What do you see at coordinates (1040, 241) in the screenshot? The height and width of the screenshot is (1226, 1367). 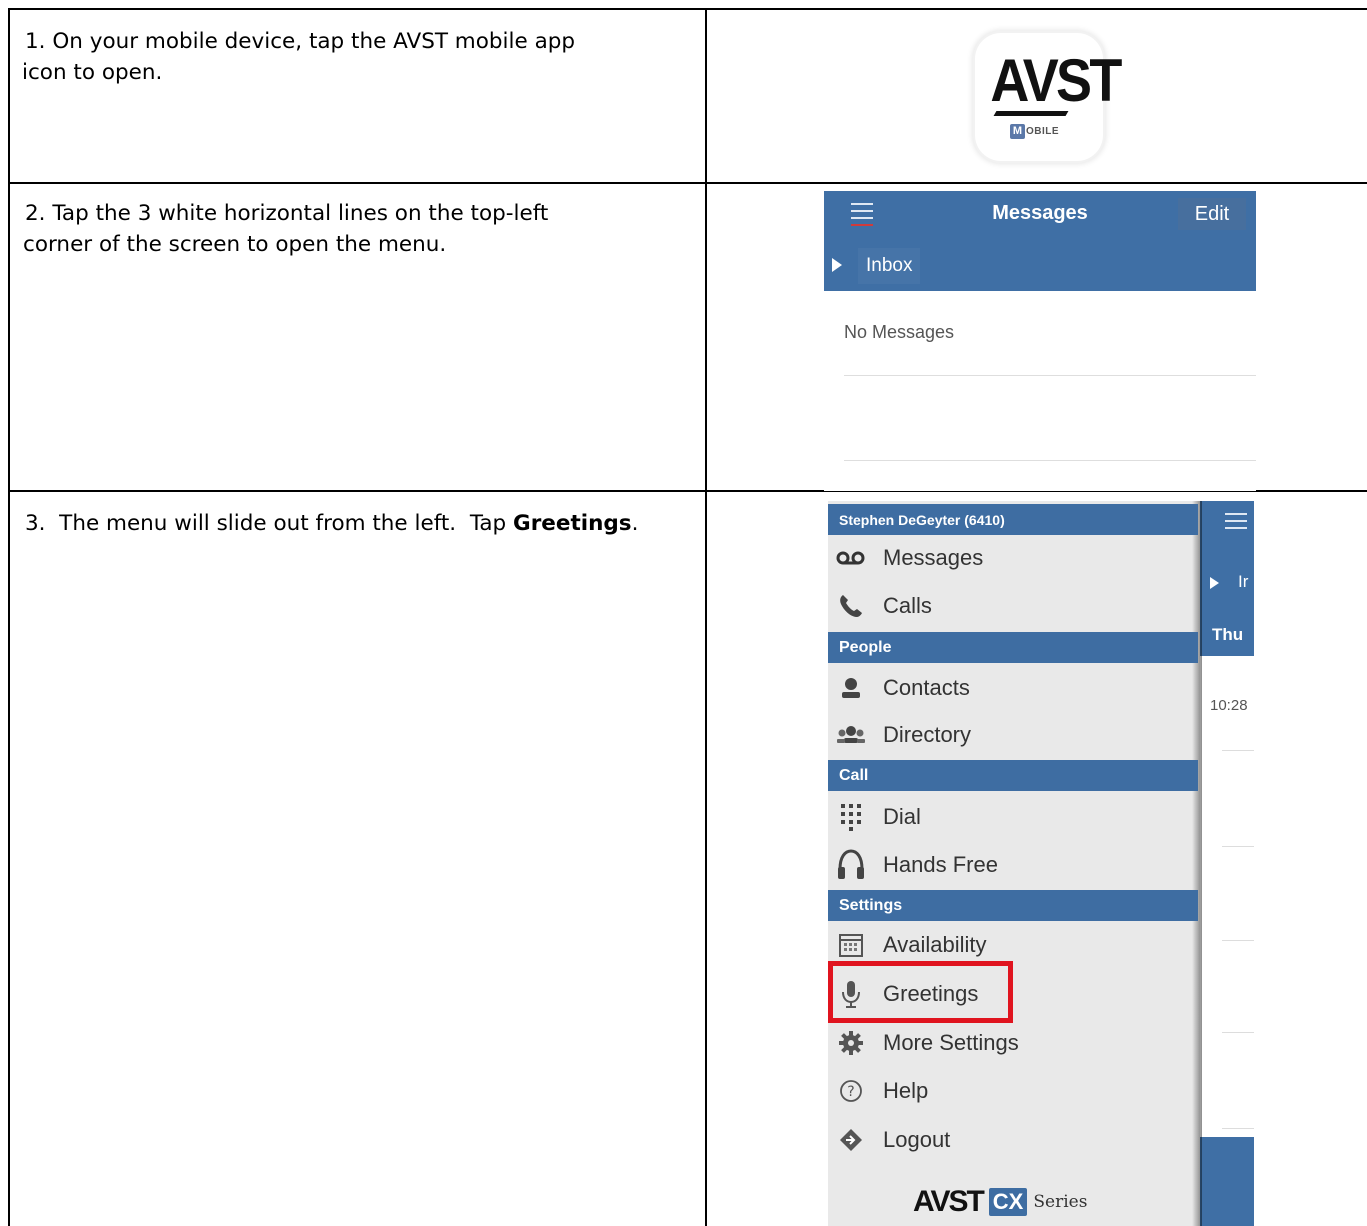 I see `messages-header: Messages Edit Inbox` at bounding box center [1040, 241].